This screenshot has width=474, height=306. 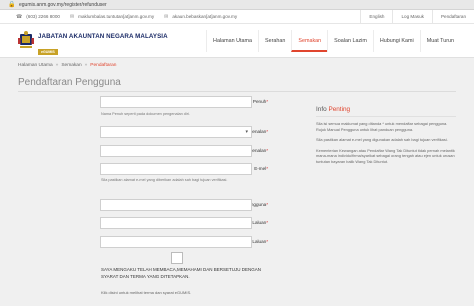 What do you see at coordinates (350, 41) in the screenshot?
I see `nav-item-soalan-lazim: Soalan Lazim` at bounding box center [350, 41].